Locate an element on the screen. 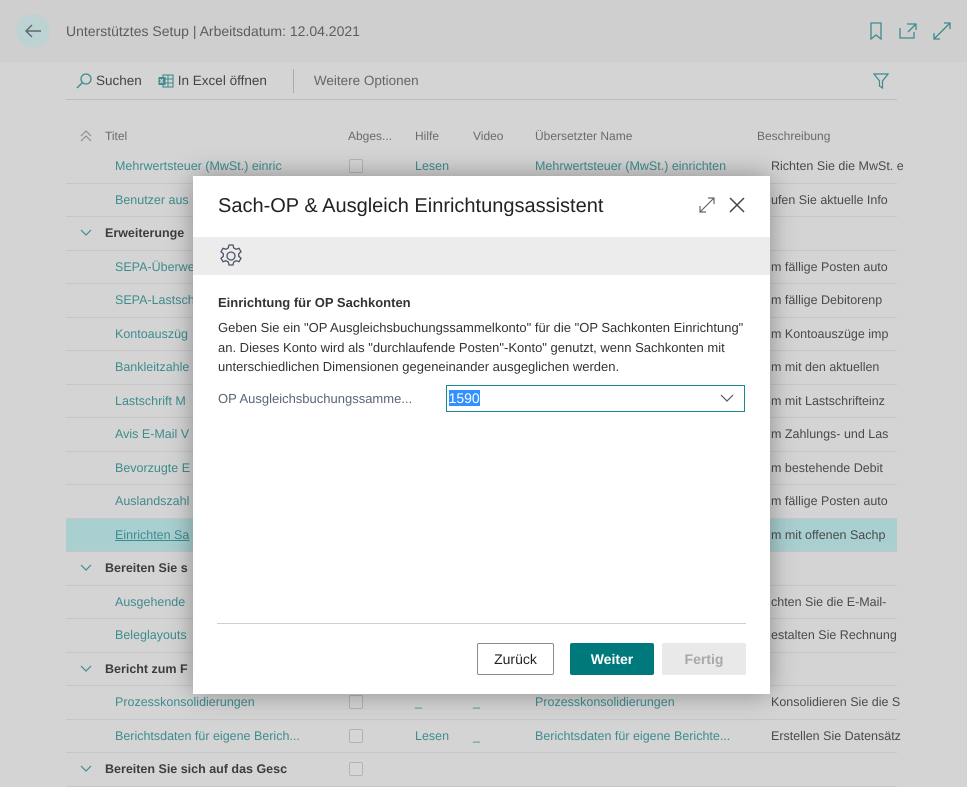 The width and height of the screenshot is (967, 787). group-title: Erweiterunge is located at coordinates (144, 233).